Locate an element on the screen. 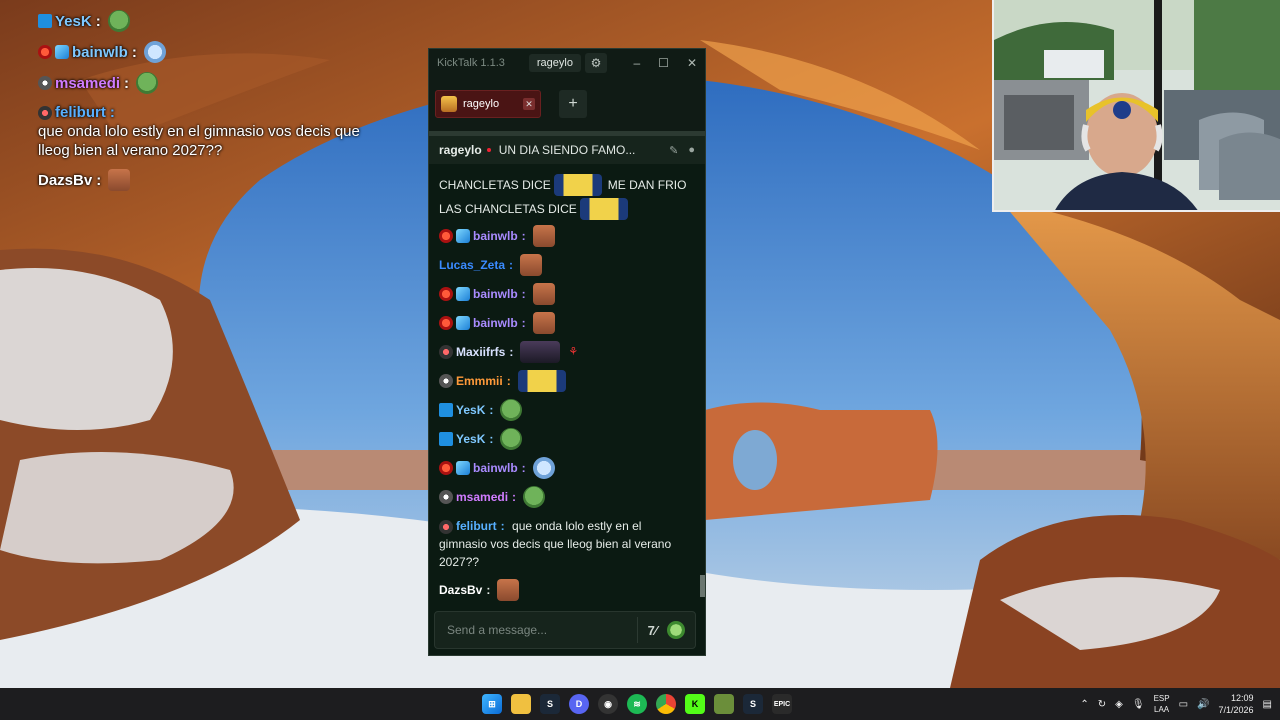 The image size is (1280, 720). title-bar: KickTalk 1.1.3 rageylo ⚙ – ☐ ✕ is located at coordinates (567, 63).